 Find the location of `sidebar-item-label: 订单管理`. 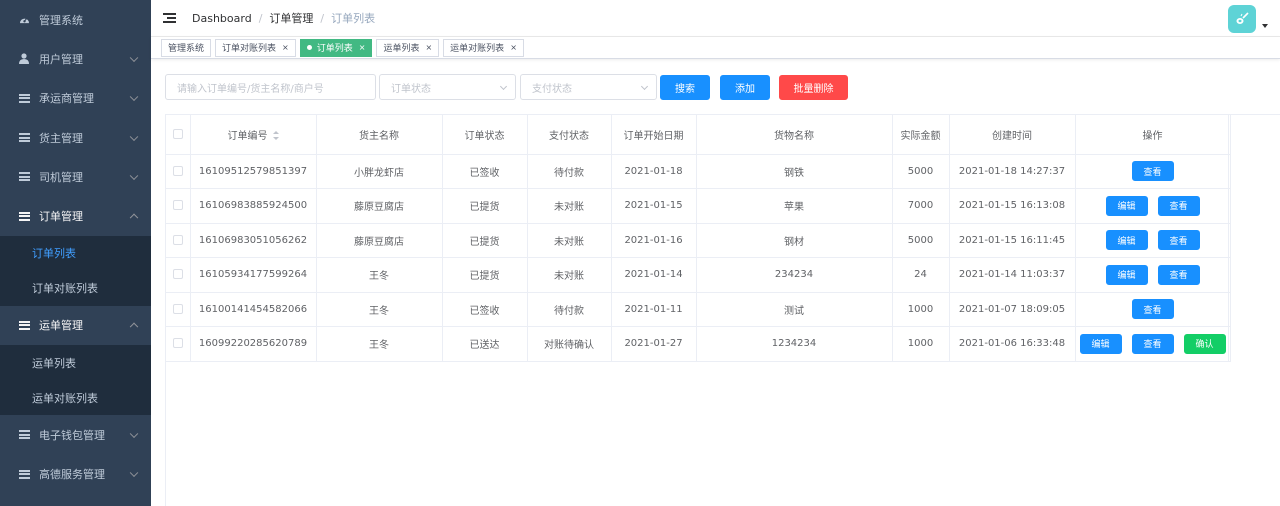

sidebar-item-label: 订单管理 is located at coordinates (61, 217).